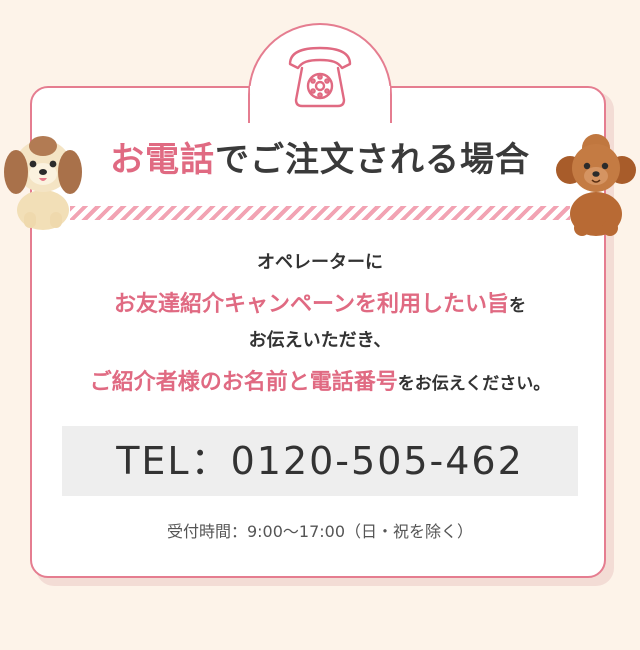 The width and height of the screenshot is (640, 650). I want to click on shih-tzu-dog-illustration, so click(43, 183).